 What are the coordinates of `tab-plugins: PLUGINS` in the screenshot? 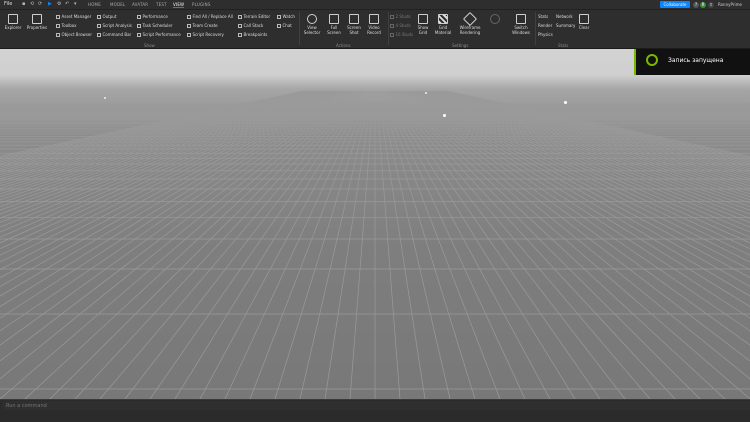 It's located at (201, 4).